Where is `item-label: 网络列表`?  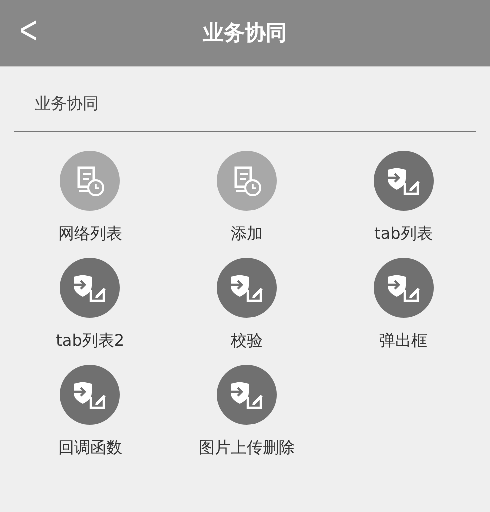 item-label: 网络列表 is located at coordinates (90, 234).